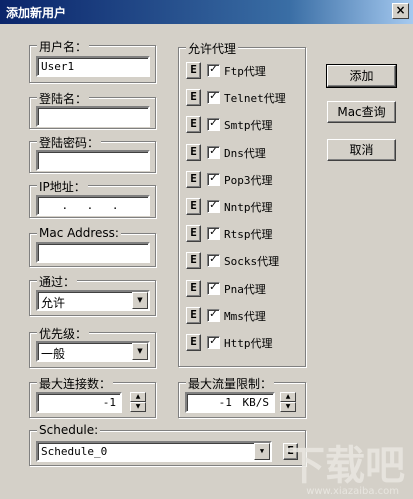  I want to click on proxy-label: Rtsp代理, so click(248, 235).